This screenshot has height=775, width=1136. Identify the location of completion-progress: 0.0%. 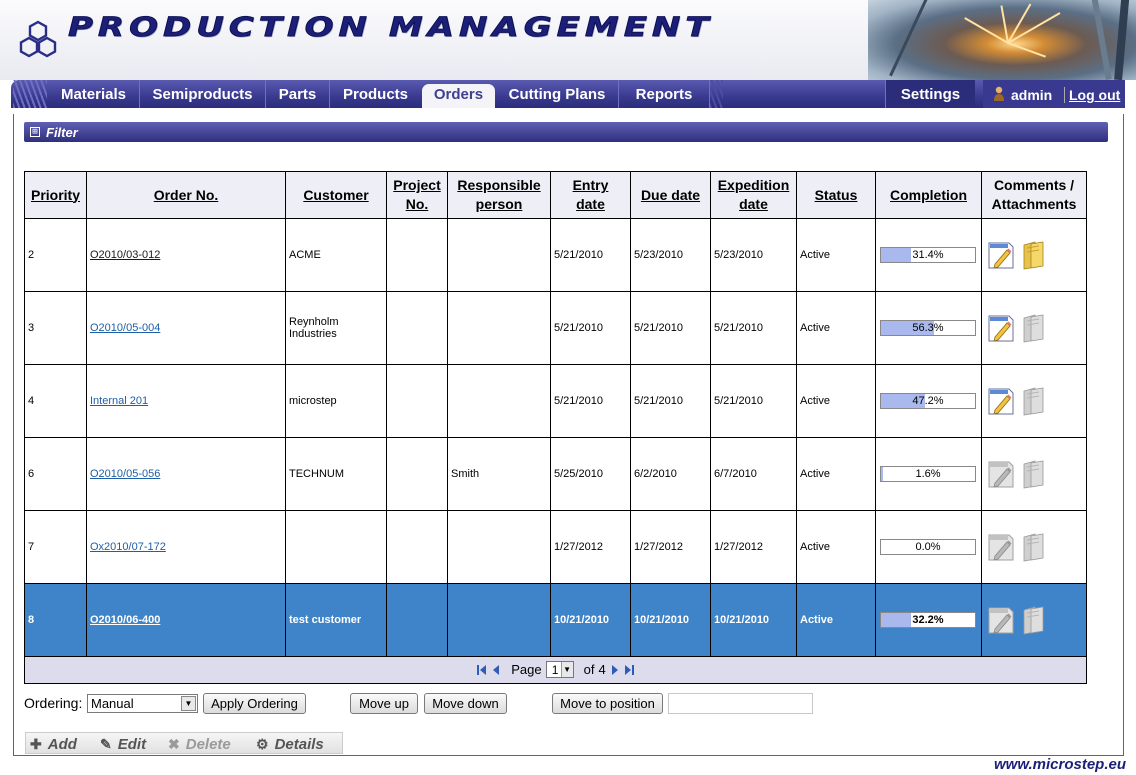
(928, 547).